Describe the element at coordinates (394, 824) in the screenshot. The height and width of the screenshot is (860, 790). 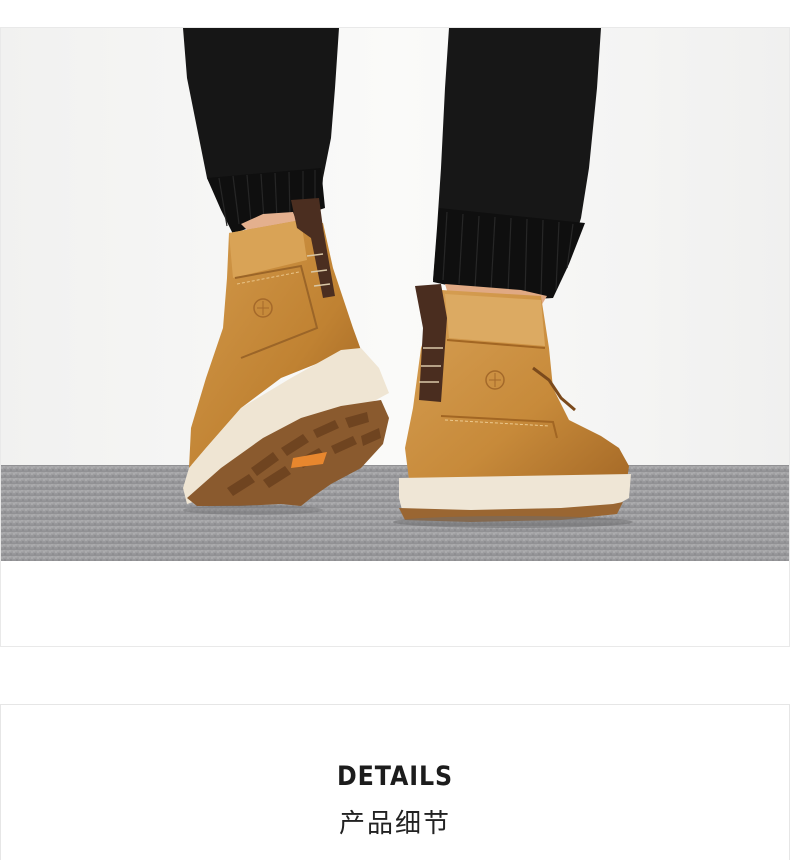
I see `details-subheading: 产品细节` at that location.